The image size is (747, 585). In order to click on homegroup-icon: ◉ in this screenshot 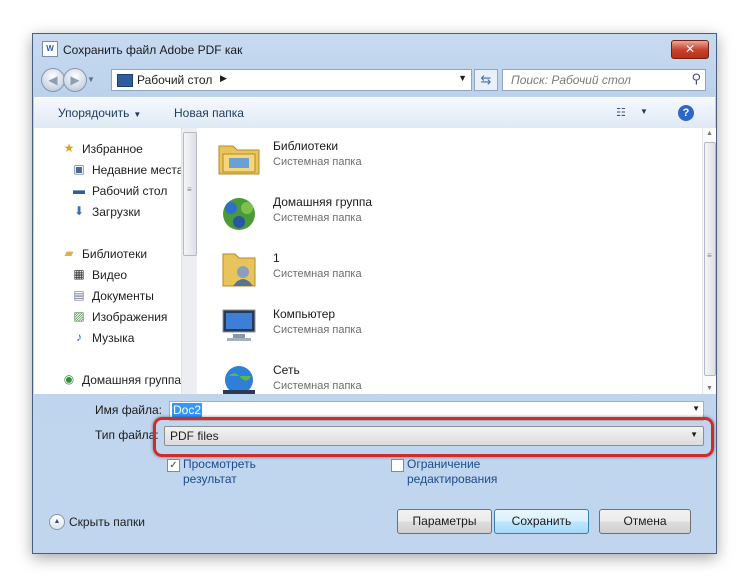, I will do `click(69, 379)`.